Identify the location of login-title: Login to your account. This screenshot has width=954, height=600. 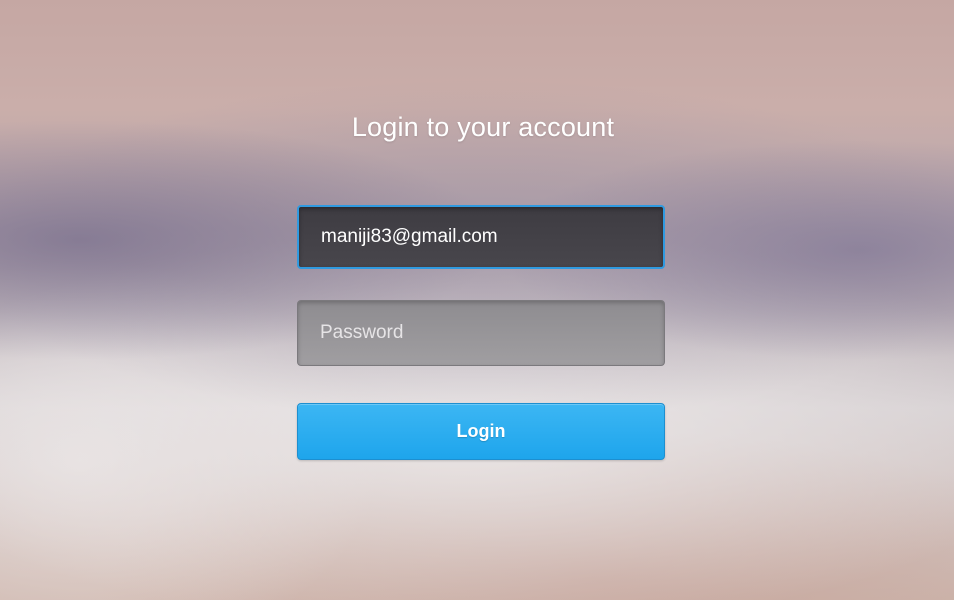
(483, 127).